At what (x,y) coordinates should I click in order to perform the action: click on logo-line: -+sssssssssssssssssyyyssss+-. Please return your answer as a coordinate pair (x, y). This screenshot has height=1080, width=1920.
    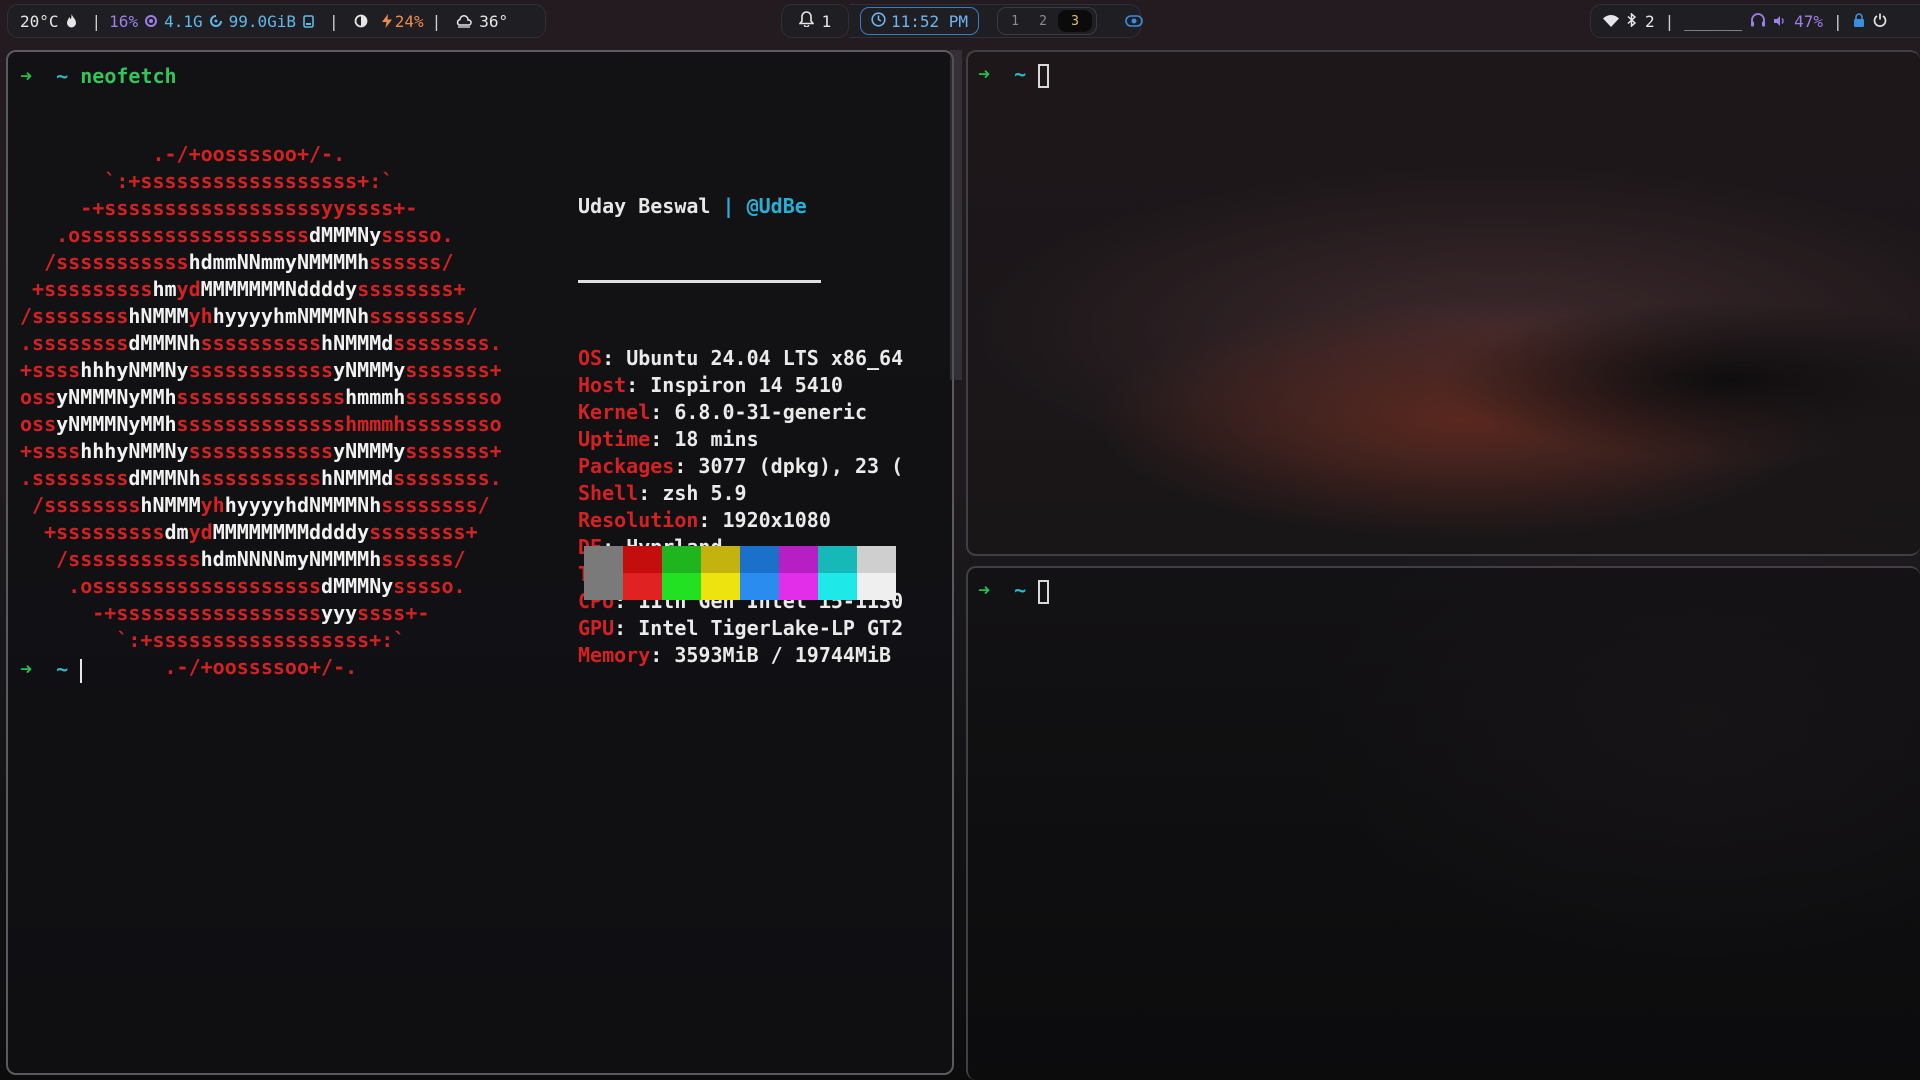
    Looking at the image, I should click on (285, 613).